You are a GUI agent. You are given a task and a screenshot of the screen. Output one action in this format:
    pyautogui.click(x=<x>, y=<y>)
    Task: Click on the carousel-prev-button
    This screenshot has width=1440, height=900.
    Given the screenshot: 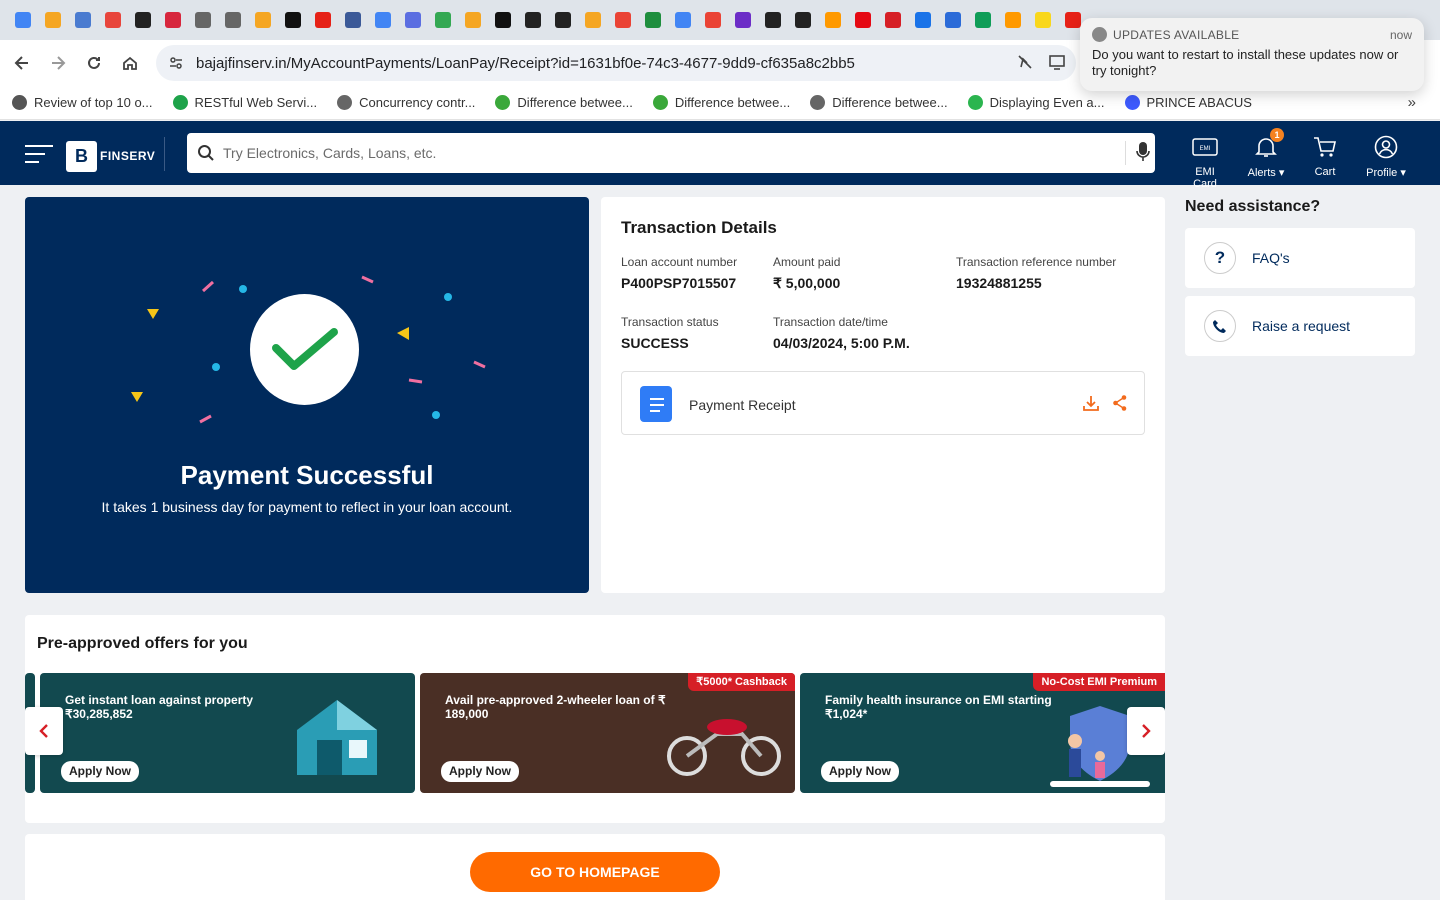 What is the action you would take?
    pyautogui.click(x=44, y=731)
    